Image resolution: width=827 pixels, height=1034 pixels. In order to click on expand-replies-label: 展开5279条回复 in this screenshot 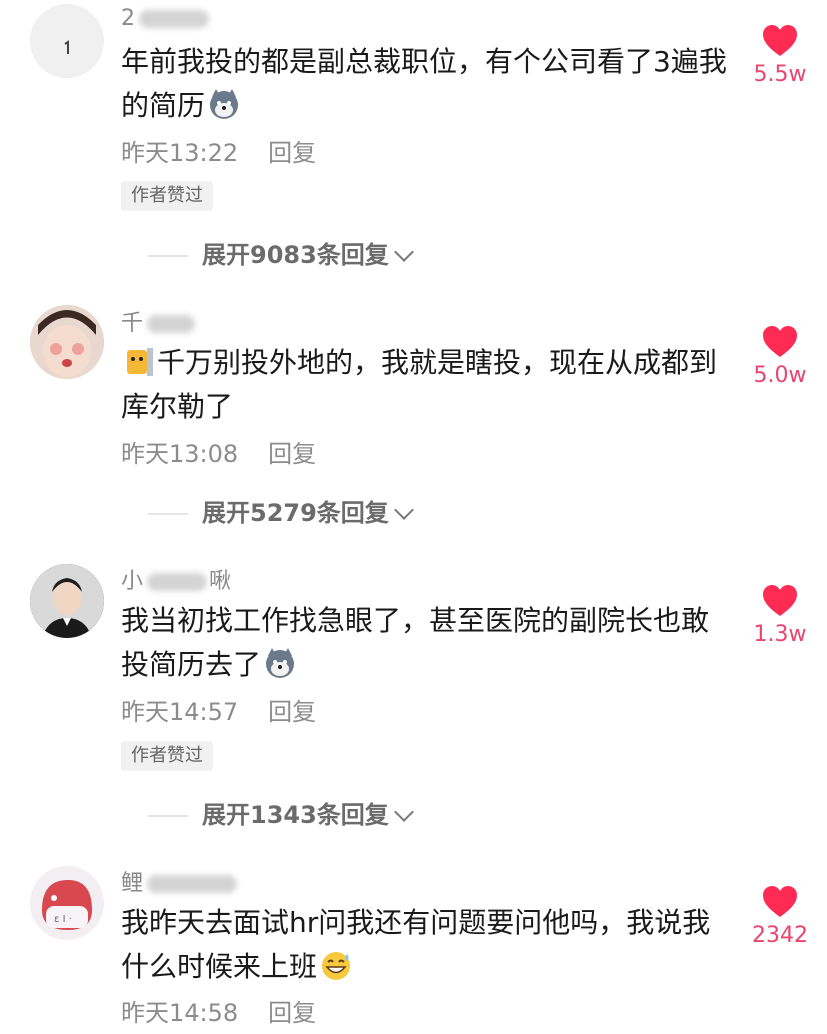, I will do `click(295, 513)`.